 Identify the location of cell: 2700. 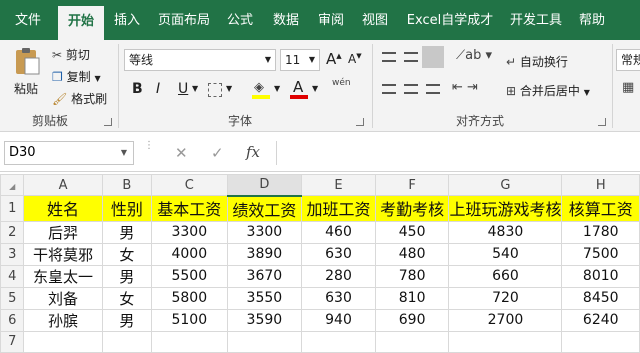
(505, 320).